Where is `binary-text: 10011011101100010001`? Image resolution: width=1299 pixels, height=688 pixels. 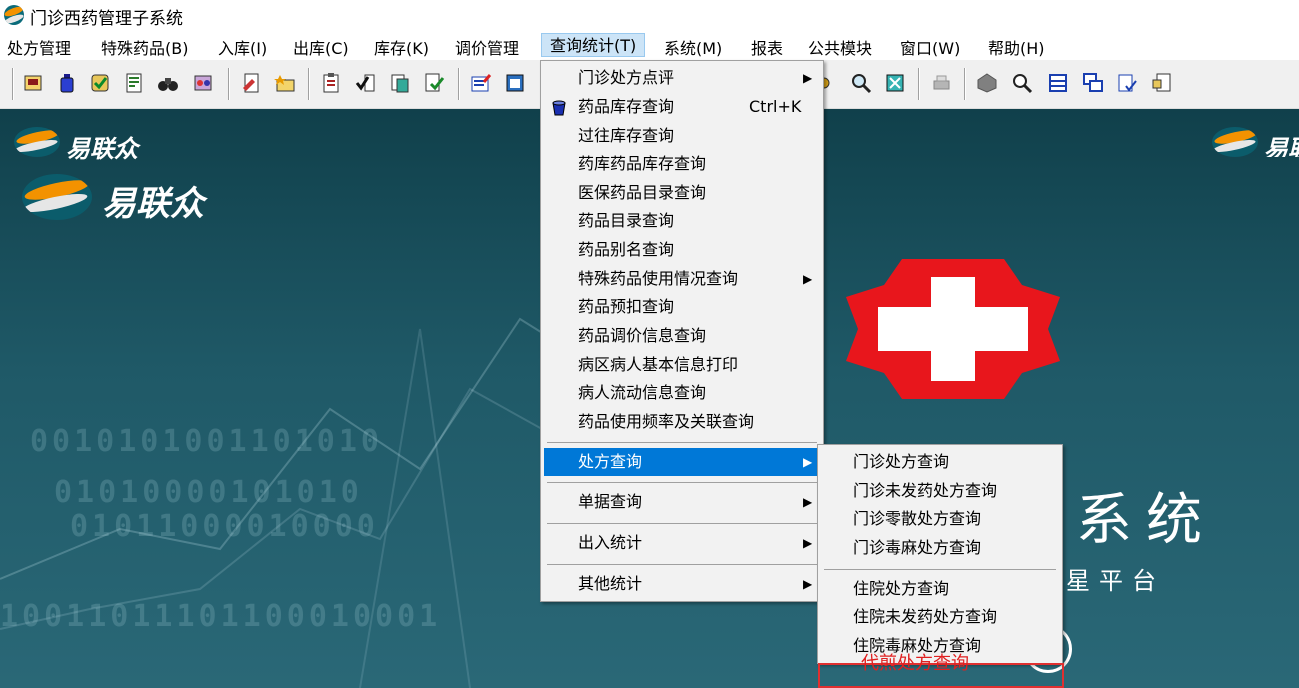 binary-text: 10011011101100010001 is located at coordinates (221, 616).